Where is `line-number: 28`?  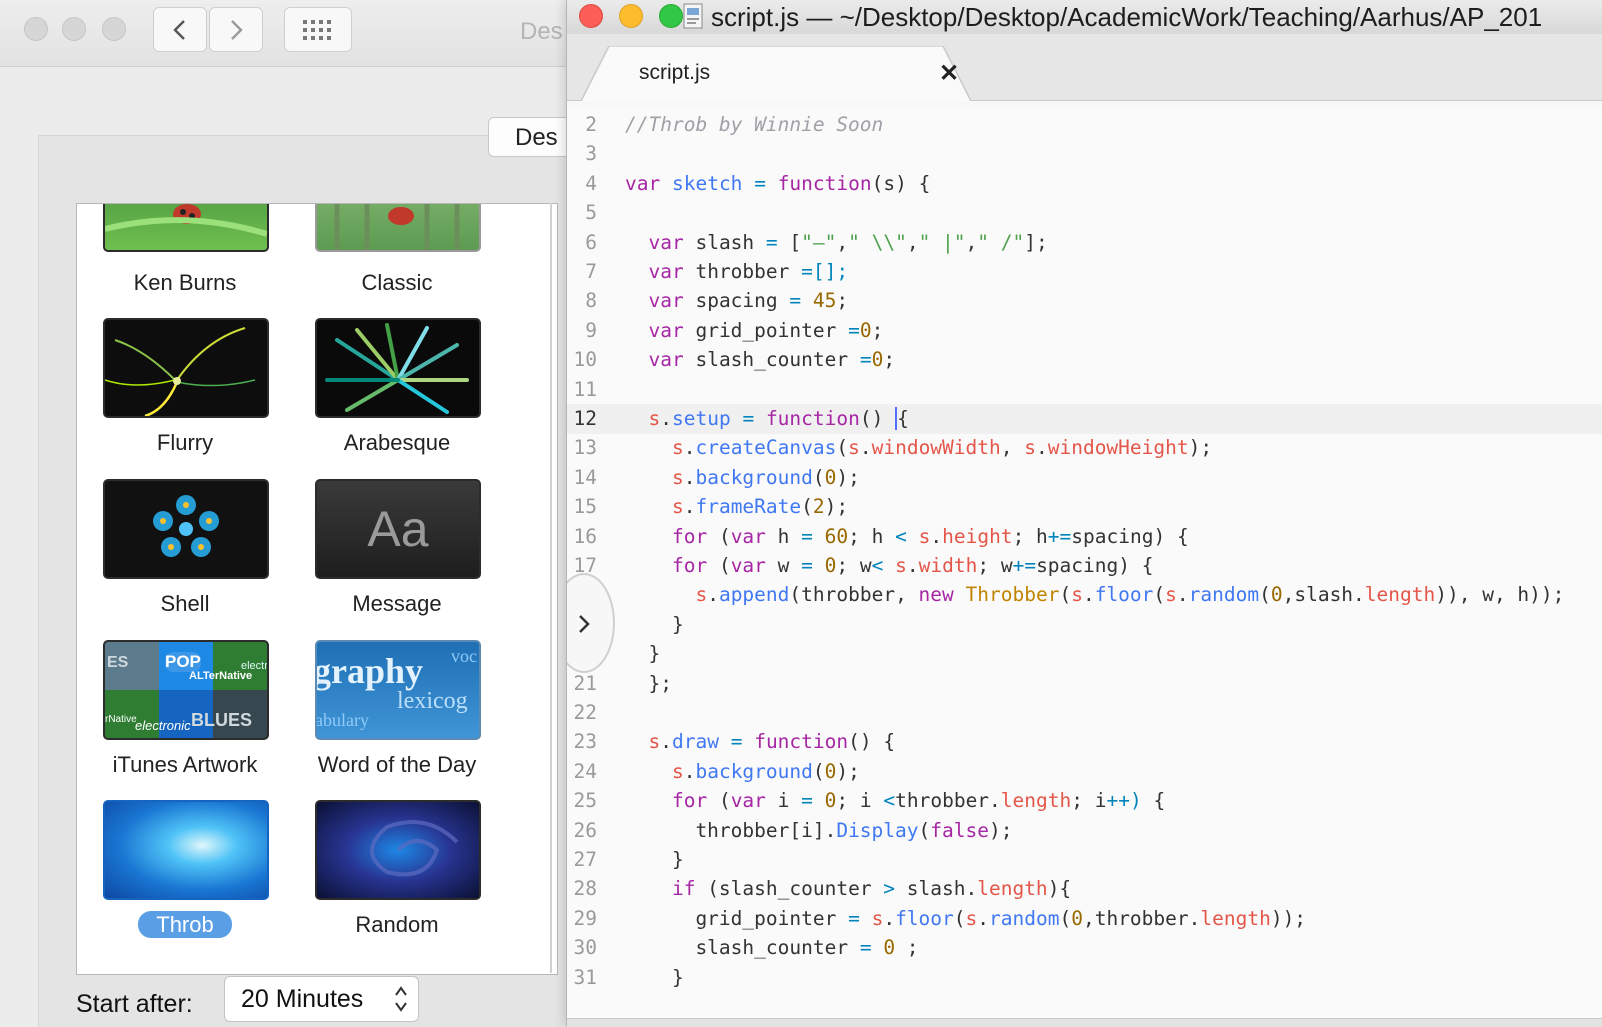
line-number: 28 is located at coordinates (585, 889).